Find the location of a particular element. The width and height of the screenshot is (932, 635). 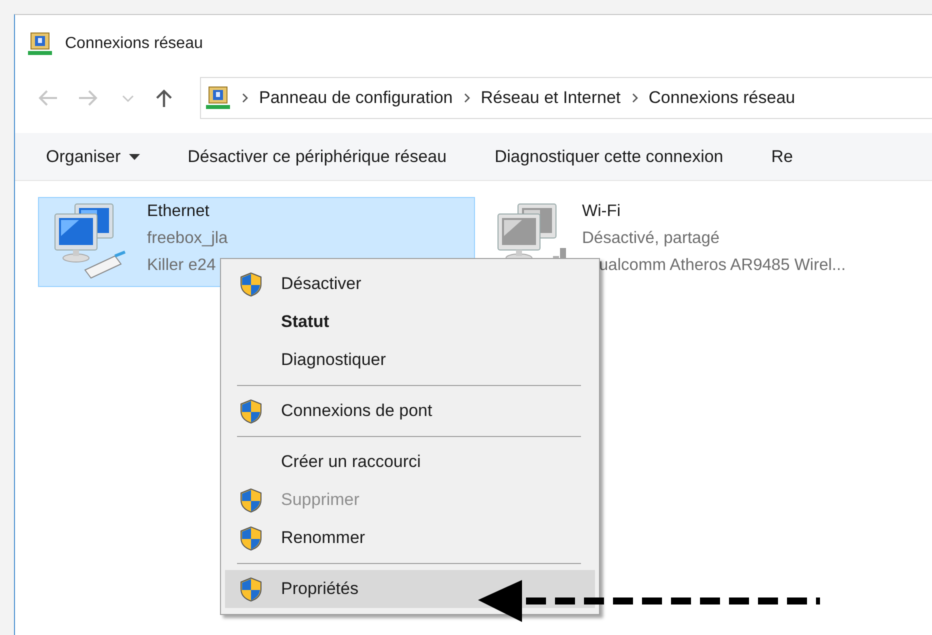

breadcrumb-item: Réseau et Internet is located at coordinates (550, 98).